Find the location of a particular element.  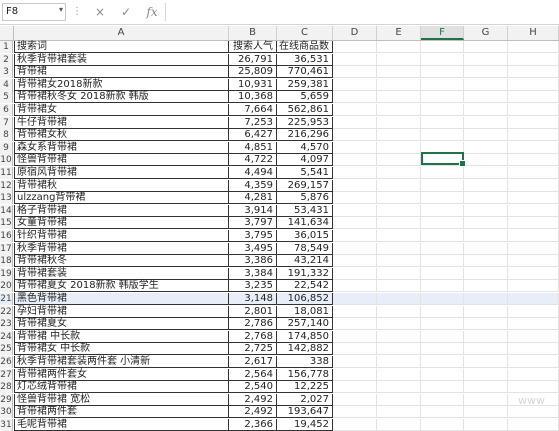

confirm-icon: ✓ is located at coordinates (126, 12).